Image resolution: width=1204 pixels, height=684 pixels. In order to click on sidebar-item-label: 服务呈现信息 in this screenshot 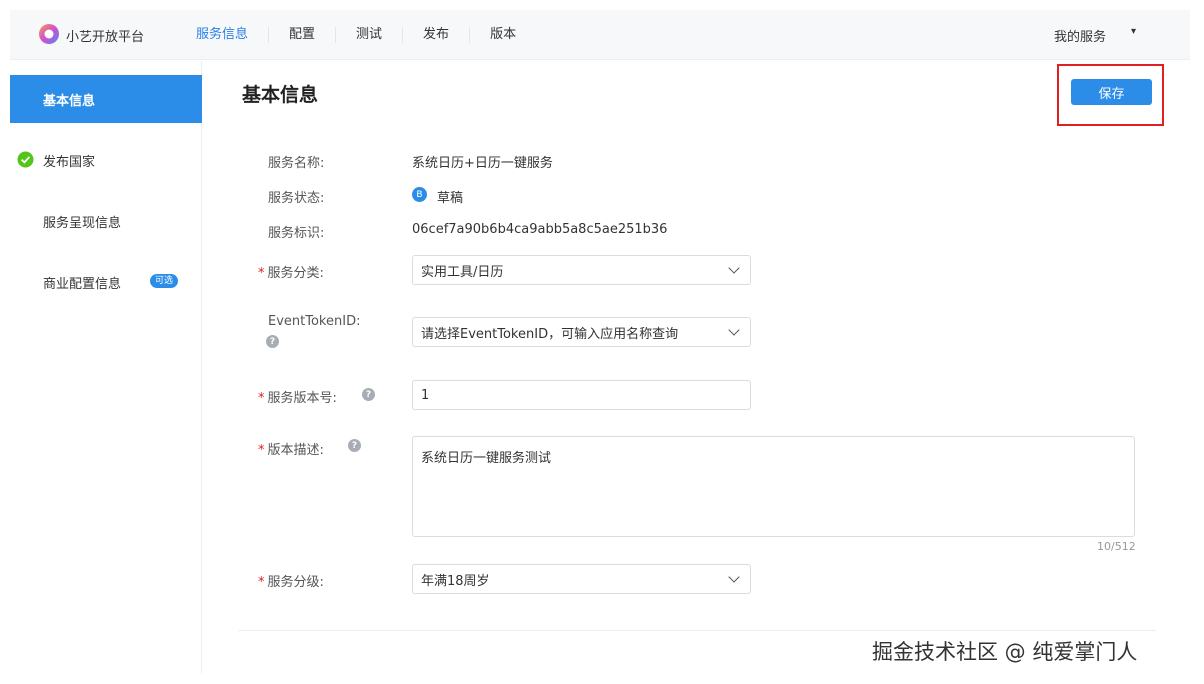, I will do `click(82, 223)`.